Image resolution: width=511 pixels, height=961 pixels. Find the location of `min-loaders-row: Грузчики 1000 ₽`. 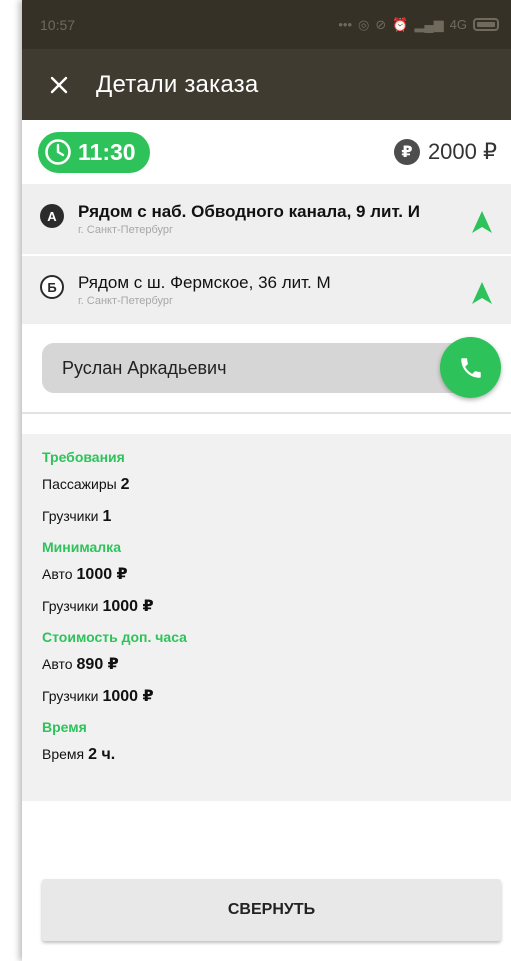

min-loaders-row: Грузчики 1000 ₽ is located at coordinates (266, 606).